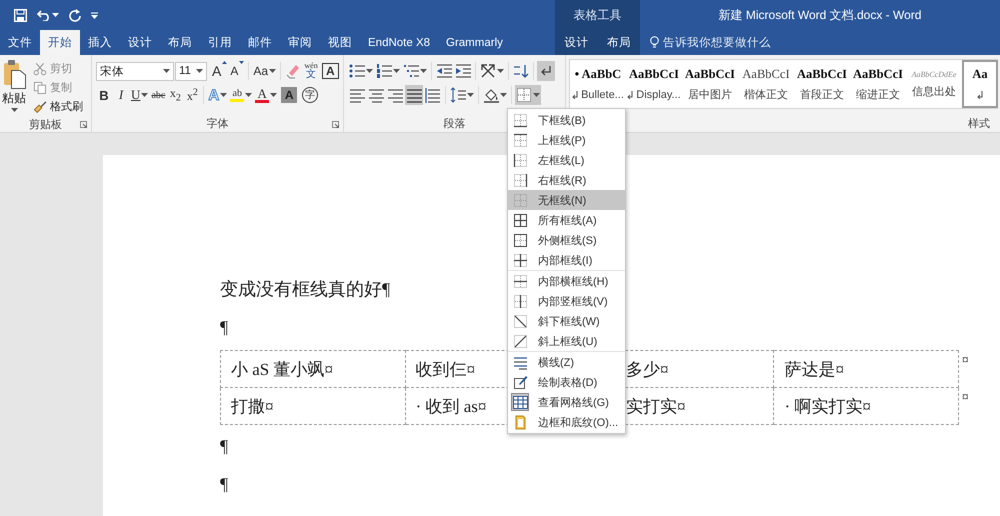  Describe the element at coordinates (463, 71) in the screenshot. I see `increase-indent-icon` at that location.